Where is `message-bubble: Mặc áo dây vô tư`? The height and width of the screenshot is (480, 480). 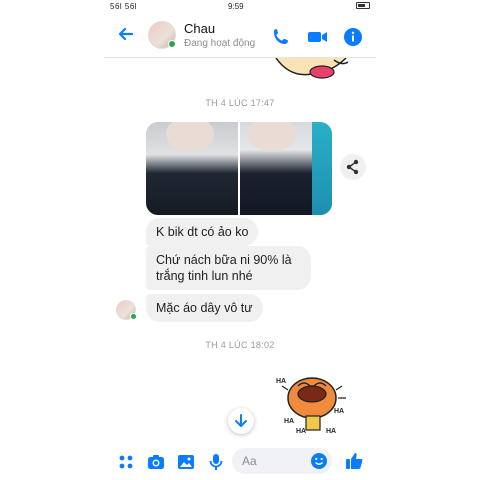
message-bubble: Mặc áo dây vô tư is located at coordinates (204, 308).